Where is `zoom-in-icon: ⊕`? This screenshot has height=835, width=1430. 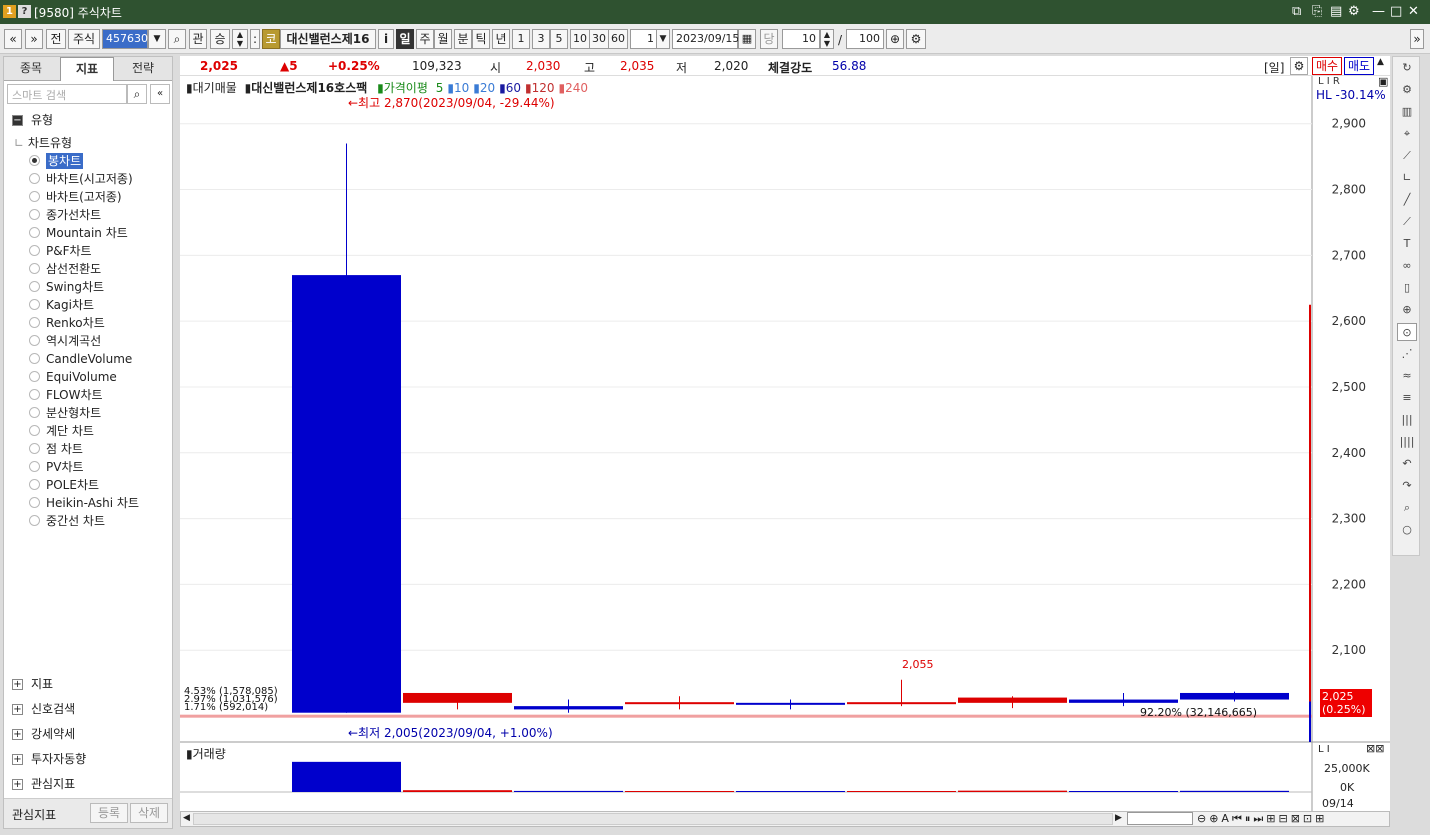 zoom-in-icon: ⊕ is located at coordinates (1407, 310).